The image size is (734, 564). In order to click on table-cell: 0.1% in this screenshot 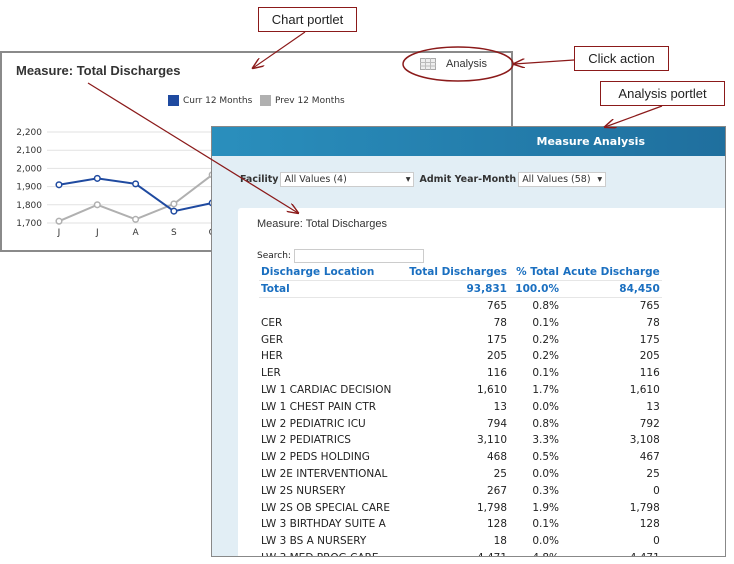, I will do `click(545, 322)`.